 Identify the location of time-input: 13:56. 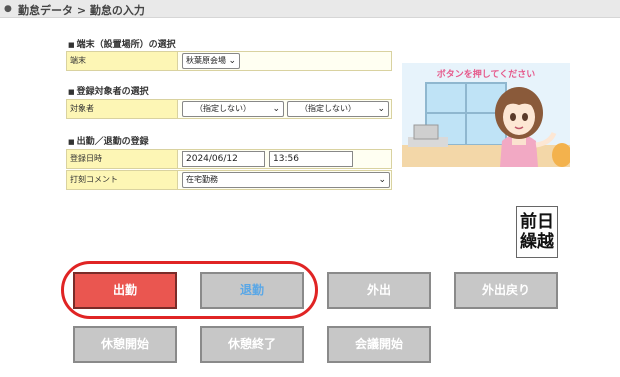
(311, 159).